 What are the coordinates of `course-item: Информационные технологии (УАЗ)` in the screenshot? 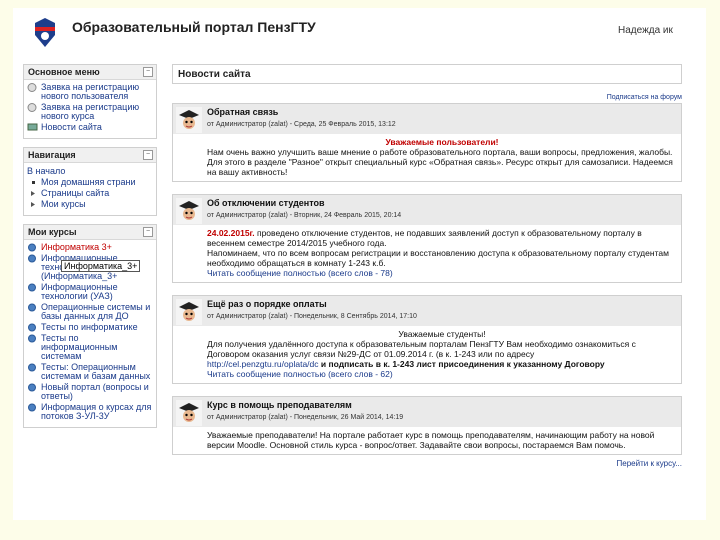 It's located at (90, 292).